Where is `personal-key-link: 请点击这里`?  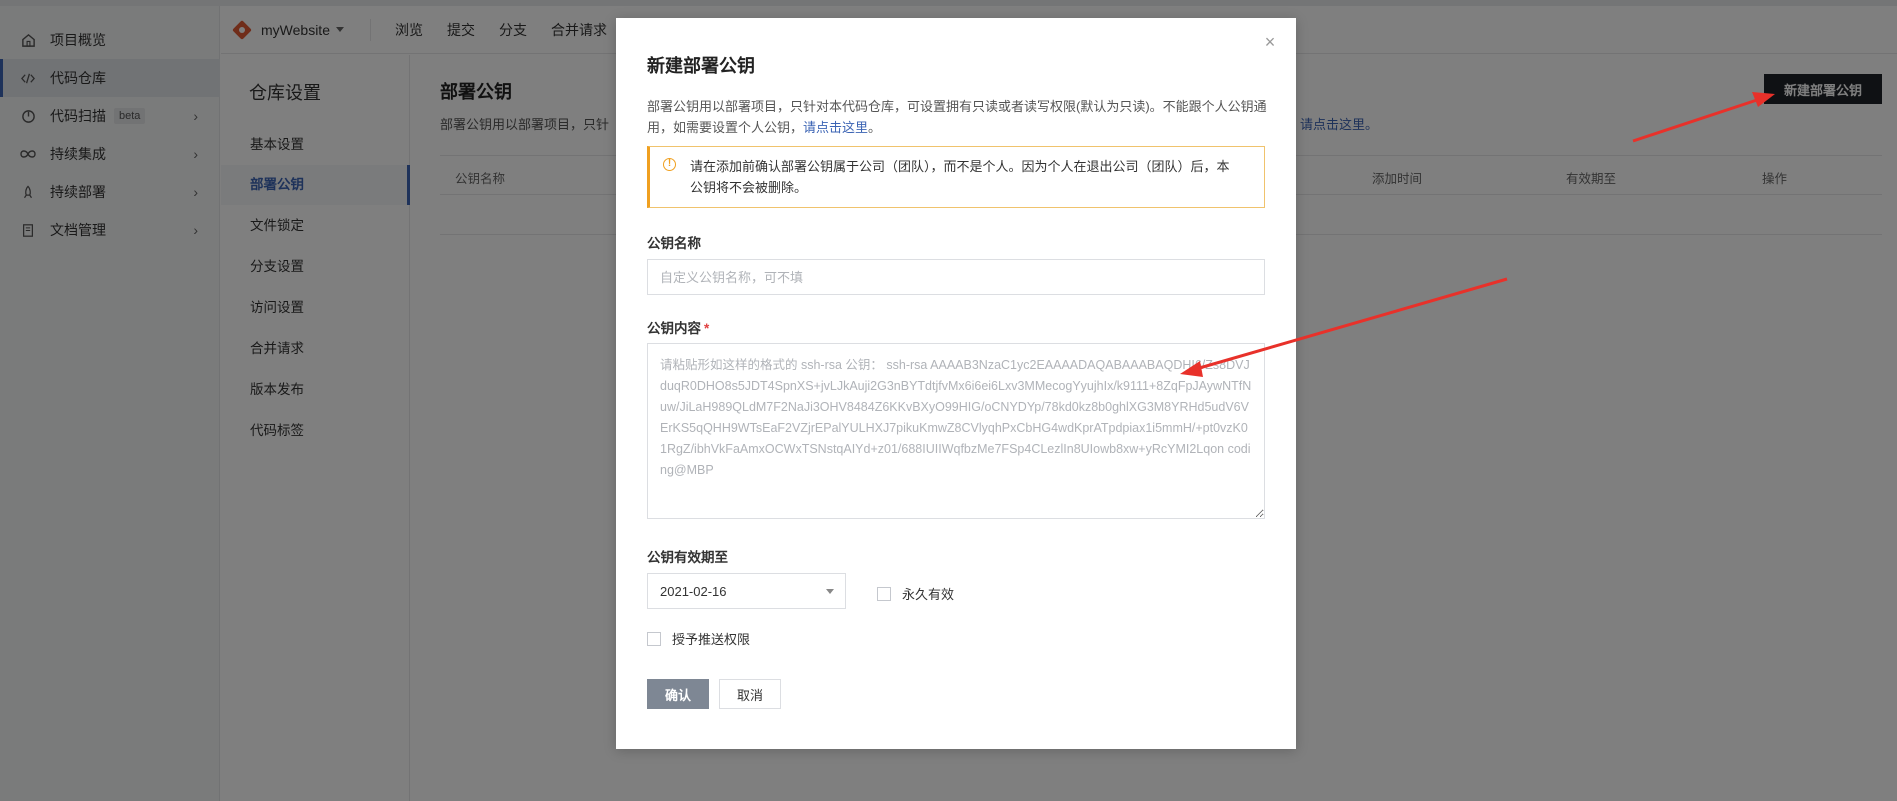
personal-key-link: 请点击这里 is located at coordinates (835, 127).